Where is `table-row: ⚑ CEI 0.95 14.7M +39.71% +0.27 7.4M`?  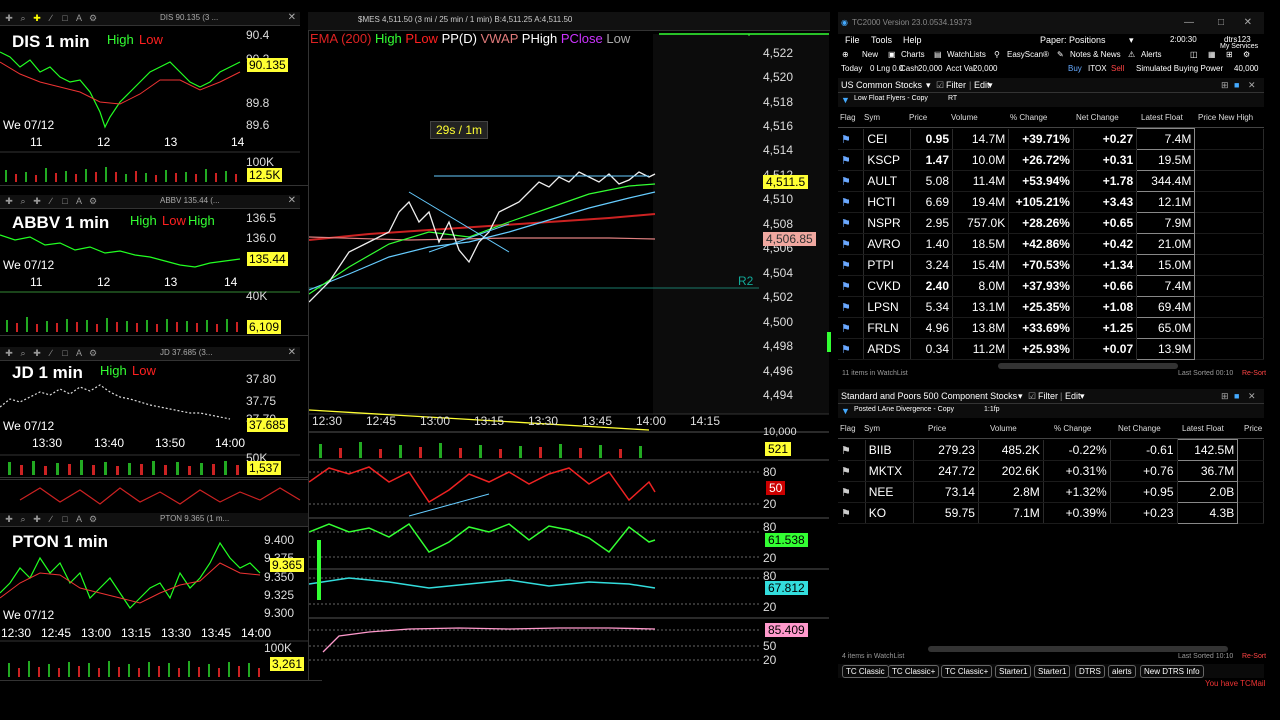 table-row: ⚑ CEI 0.95 14.7M +39.71% +0.27 7.4M is located at coordinates (1051, 139).